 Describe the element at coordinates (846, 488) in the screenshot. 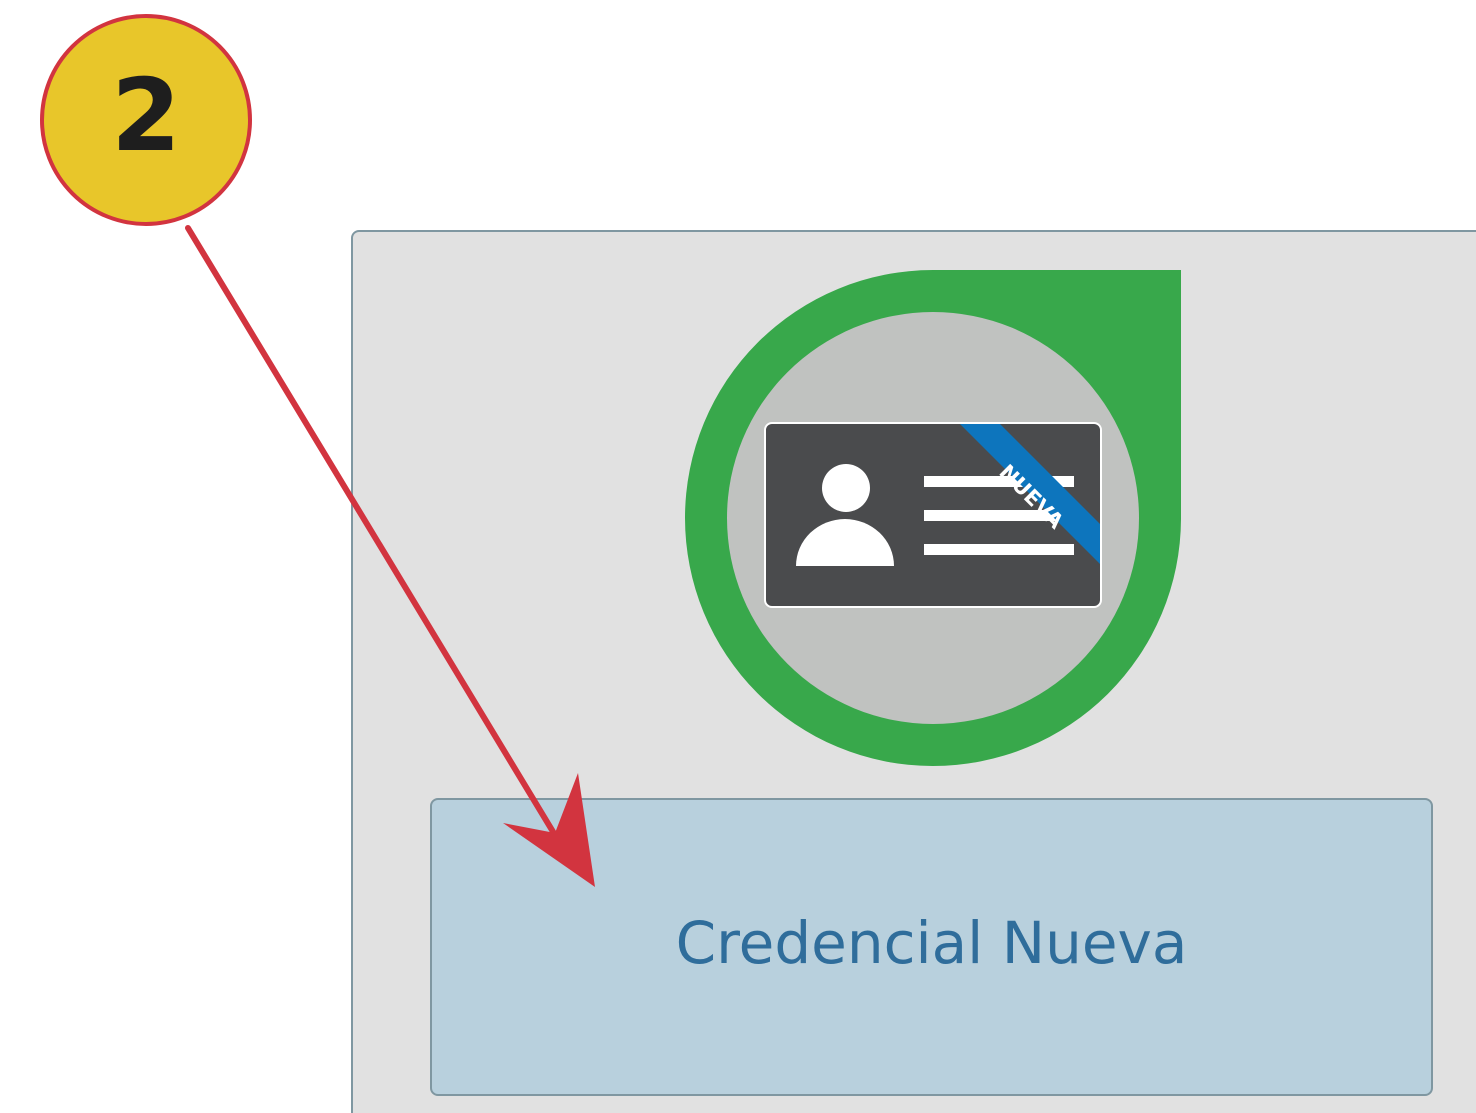

I see `person-head-icon` at that location.